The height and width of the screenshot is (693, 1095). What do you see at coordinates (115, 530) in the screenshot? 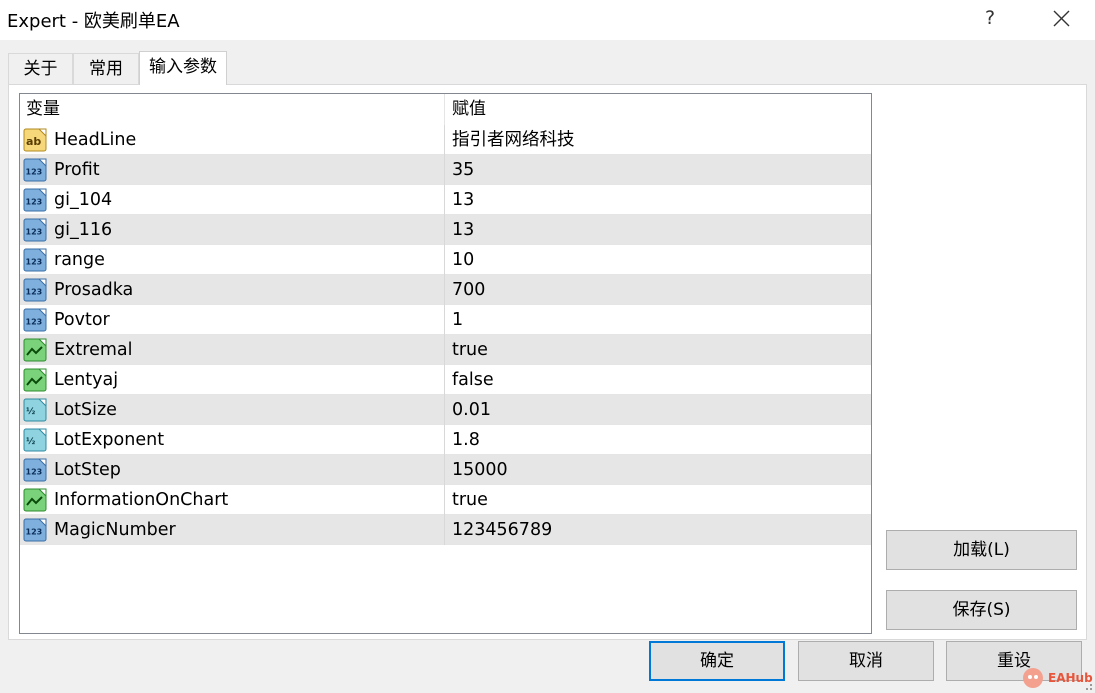
I see `parameter-name: MagicNumber` at bounding box center [115, 530].